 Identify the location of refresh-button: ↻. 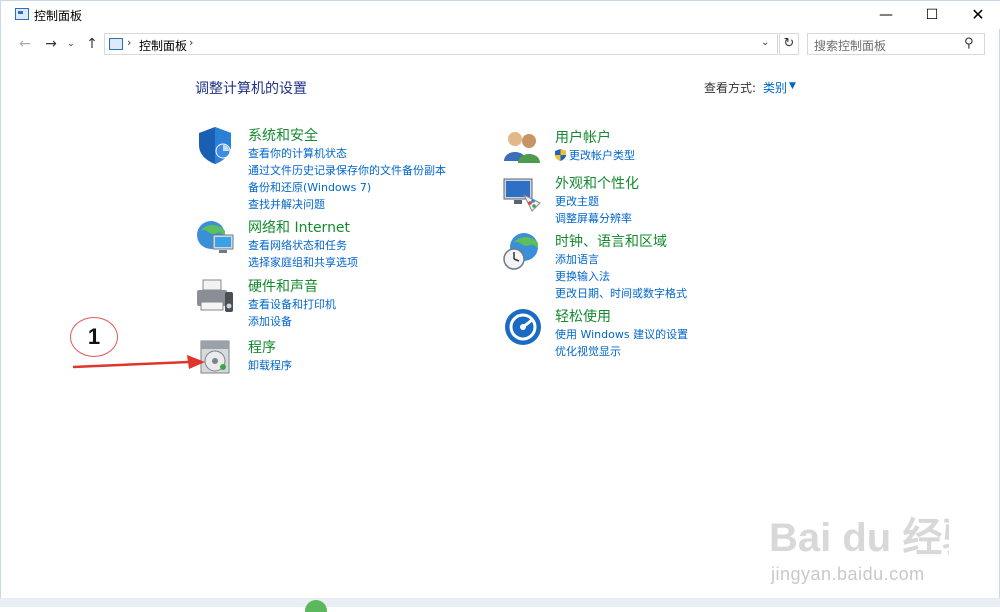
(789, 44).